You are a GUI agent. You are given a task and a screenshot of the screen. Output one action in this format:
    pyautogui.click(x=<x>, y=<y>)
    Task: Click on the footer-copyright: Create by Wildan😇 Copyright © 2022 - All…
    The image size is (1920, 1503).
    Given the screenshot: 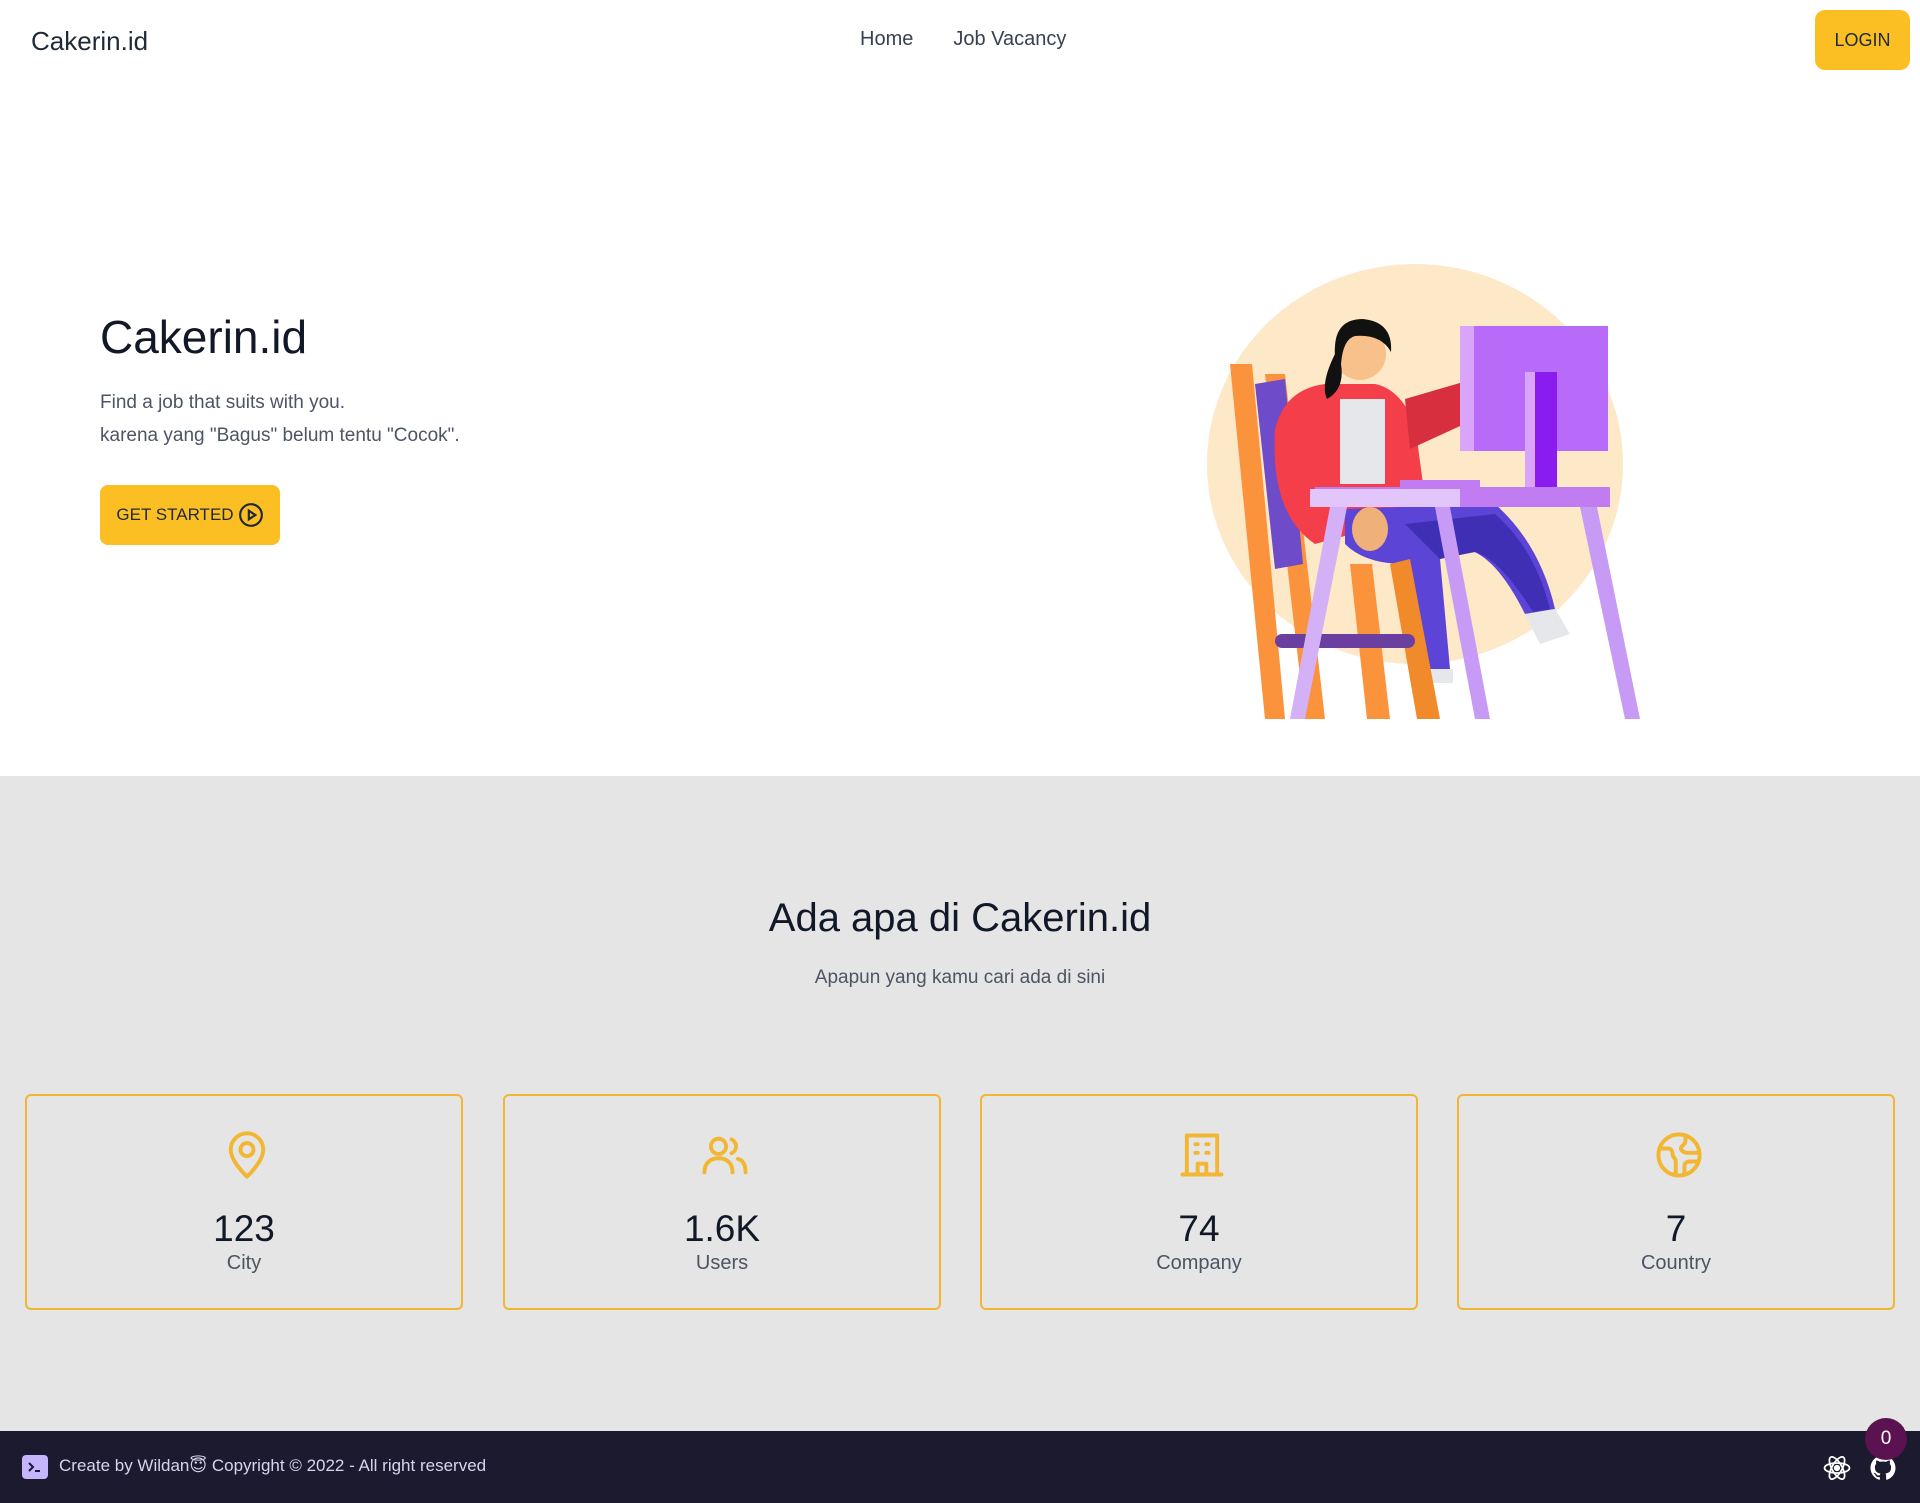 What is the action you would take?
    pyautogui.click(x=273, y=1465)
    